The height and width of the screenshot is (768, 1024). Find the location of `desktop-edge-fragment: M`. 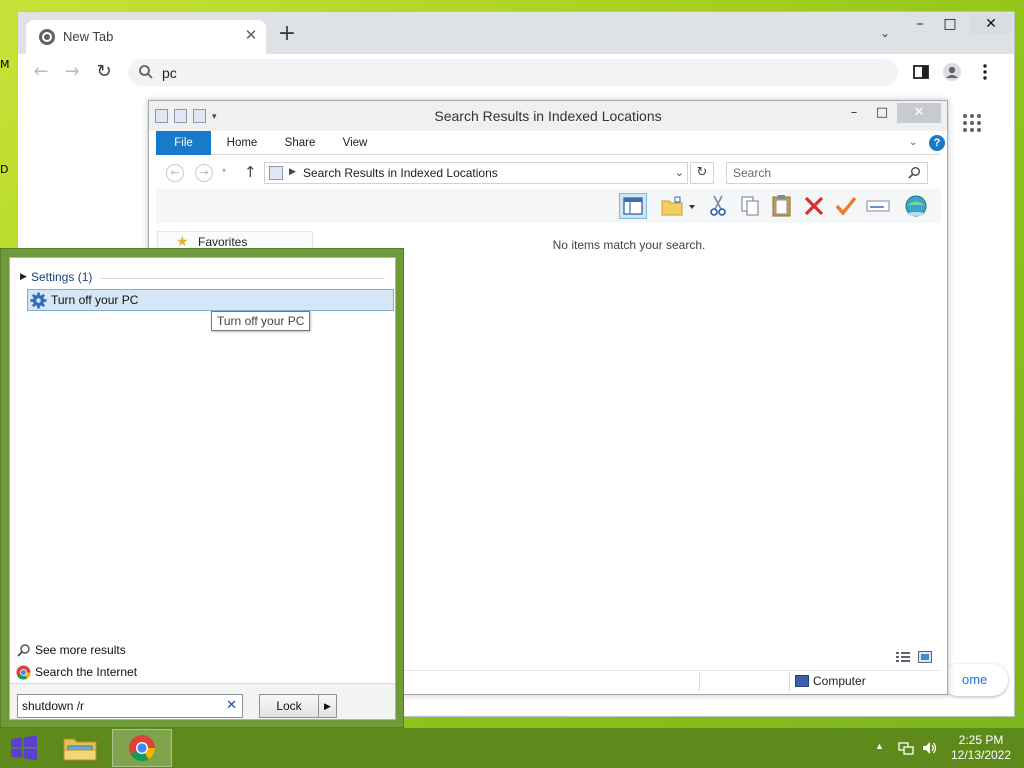

desktop-edge-fragment: M is located at coordinates (5, 64).